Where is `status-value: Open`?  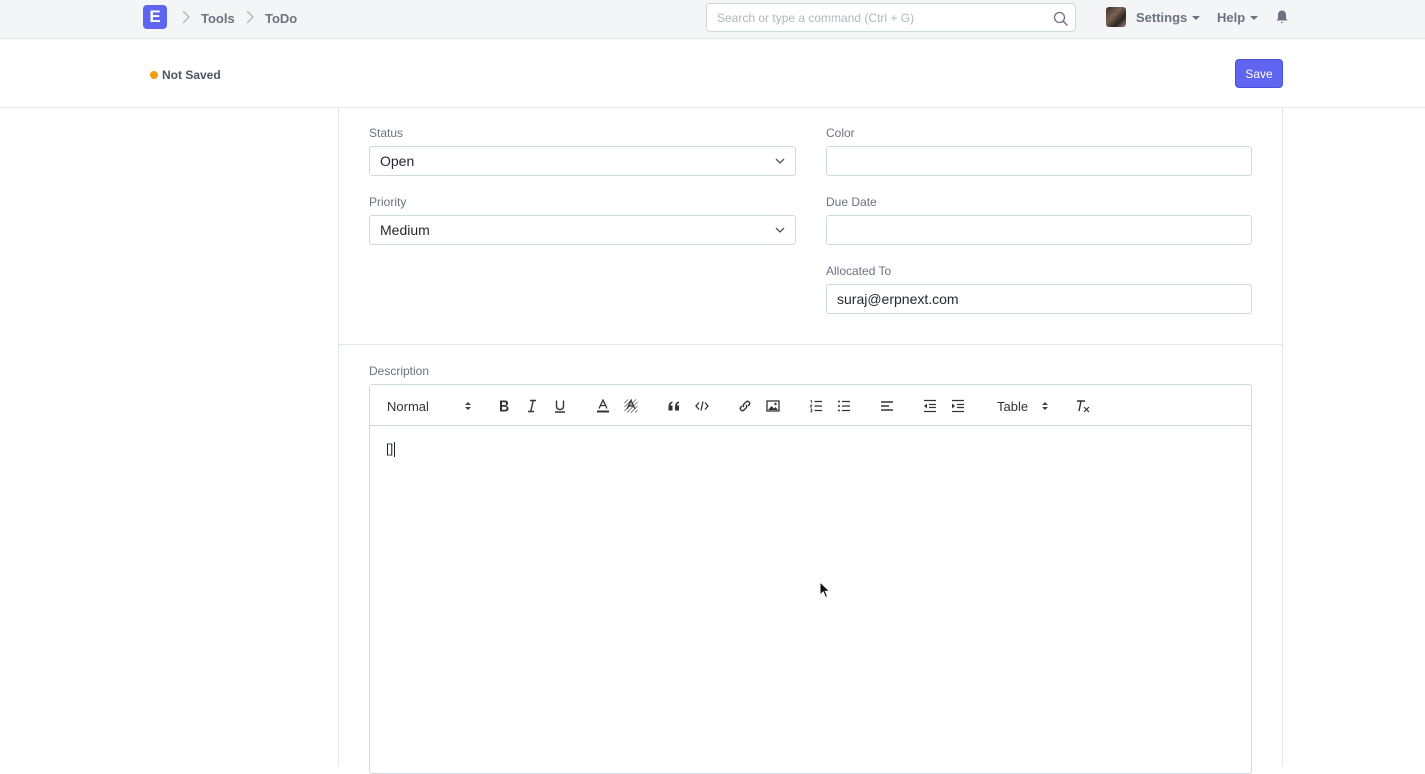
status-value: Open is located at coordinates (397, 161).